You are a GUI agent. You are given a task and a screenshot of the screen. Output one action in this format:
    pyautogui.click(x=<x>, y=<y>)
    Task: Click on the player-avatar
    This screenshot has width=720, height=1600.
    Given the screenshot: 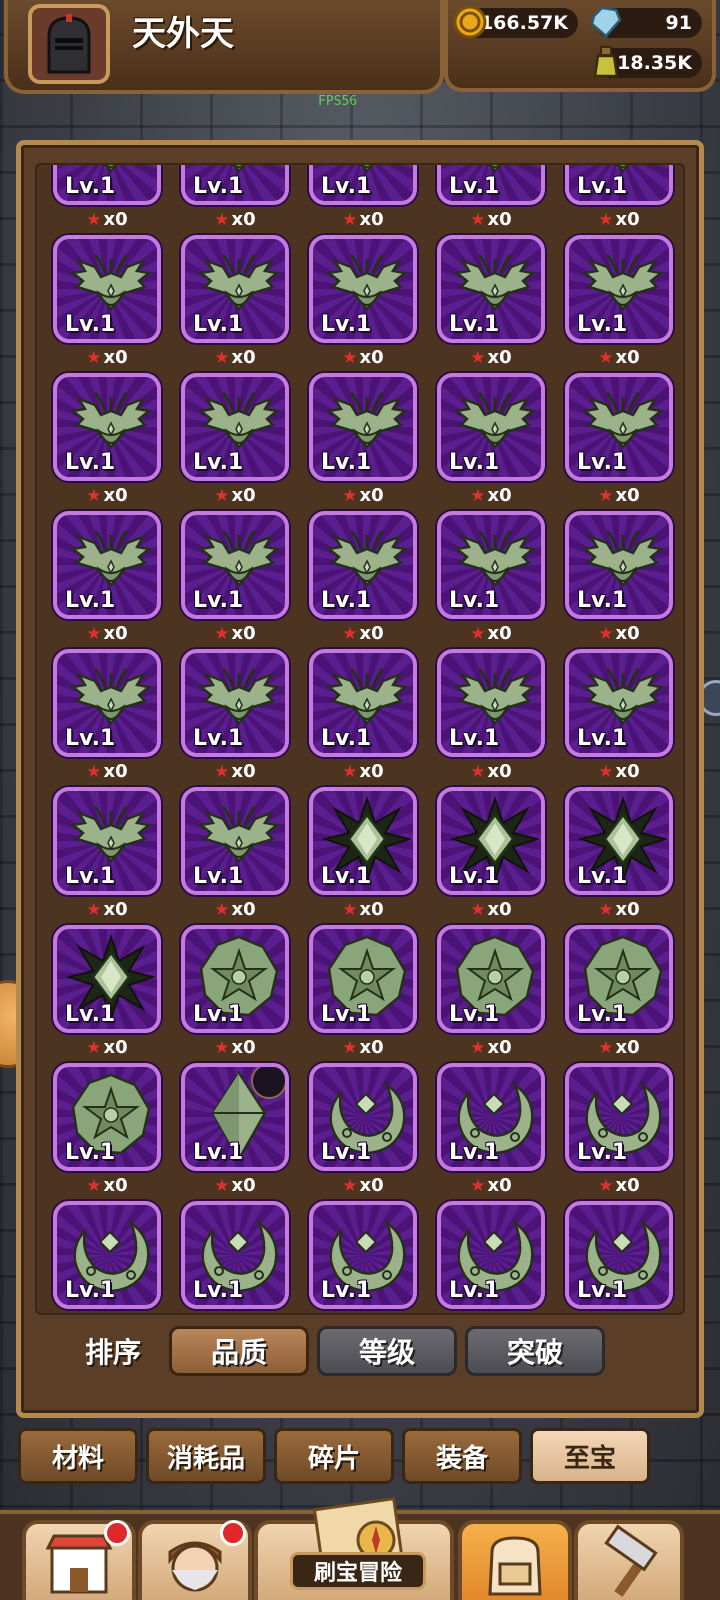 What is the action you would take?
    pyautogui.click(x=69, y=44)
    